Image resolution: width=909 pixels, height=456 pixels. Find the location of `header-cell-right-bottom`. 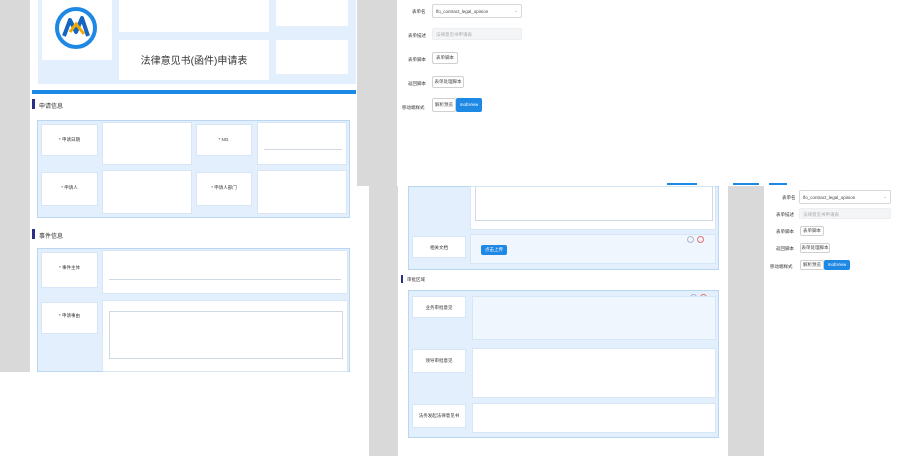

header-cell-right-bottom is located at coordinates (312, 57).